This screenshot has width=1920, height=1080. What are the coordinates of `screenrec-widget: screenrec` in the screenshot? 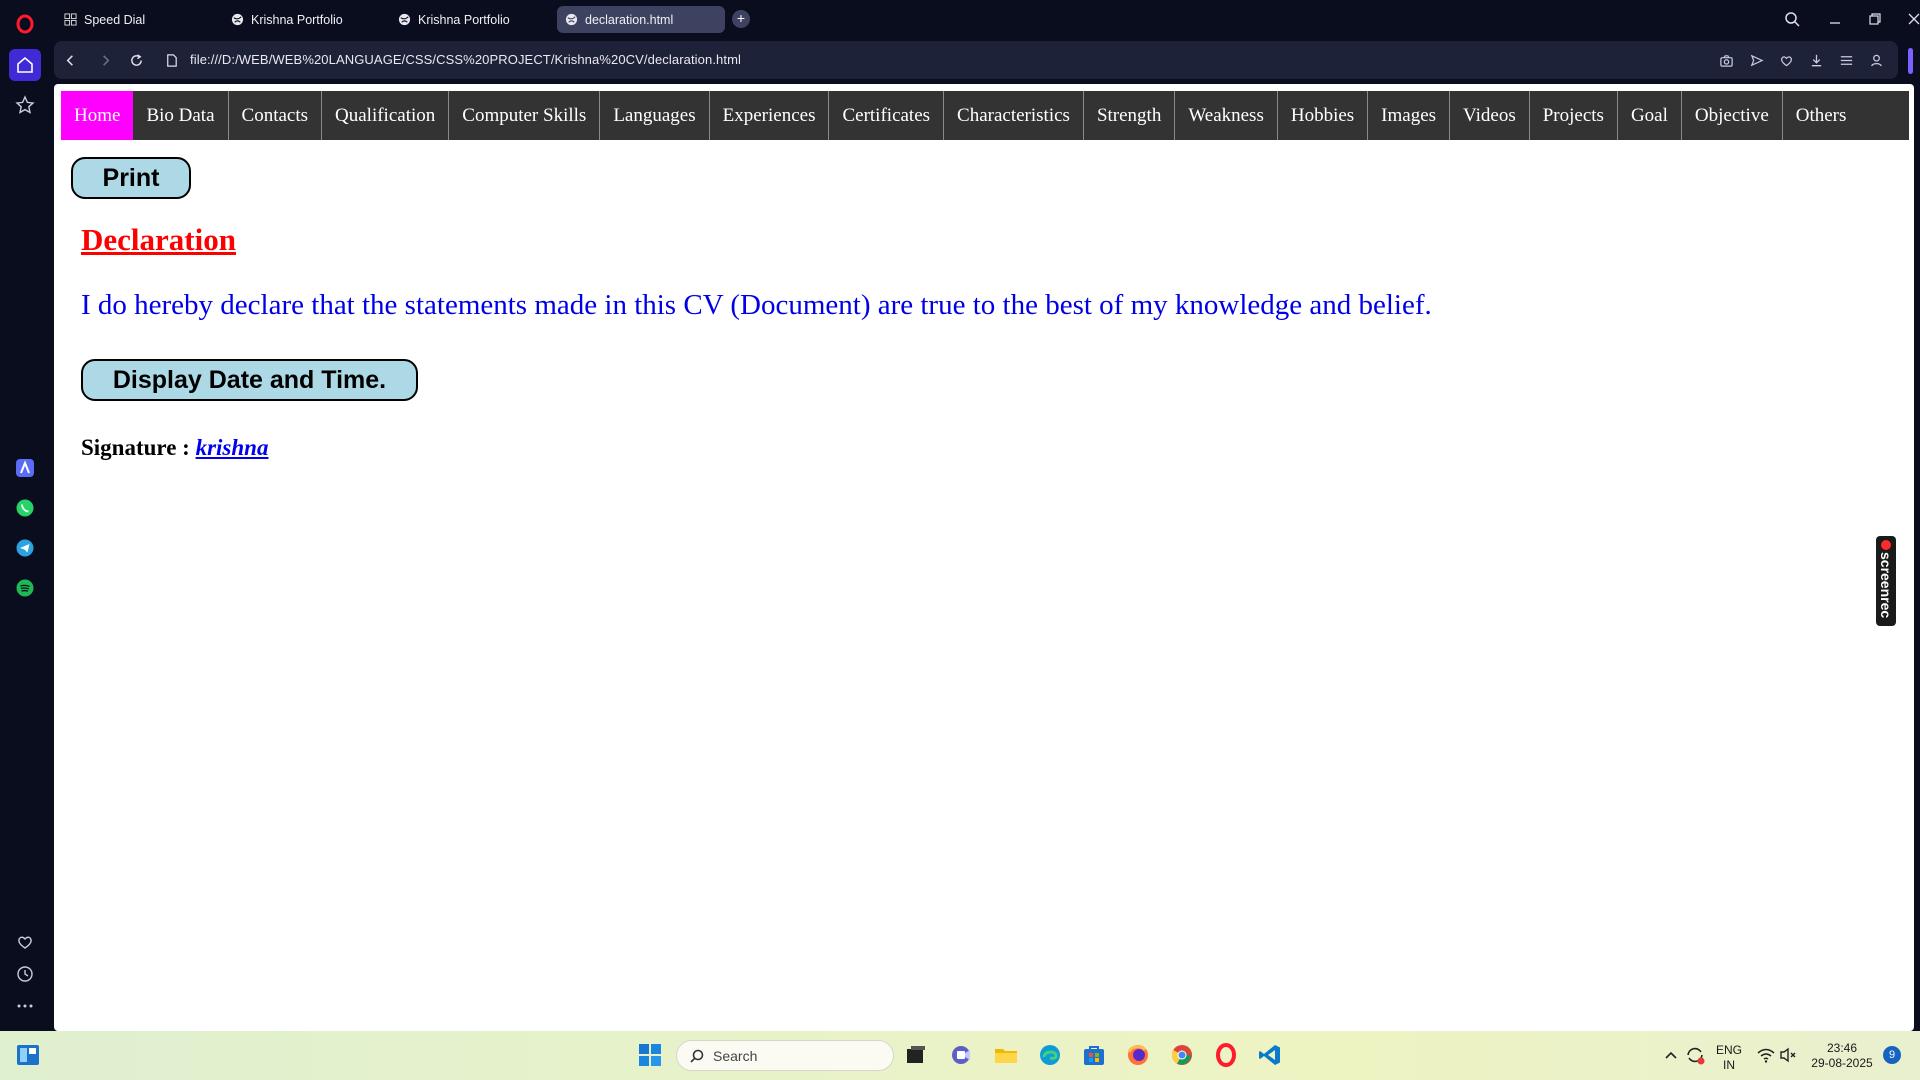 It's located at (1886, 581).